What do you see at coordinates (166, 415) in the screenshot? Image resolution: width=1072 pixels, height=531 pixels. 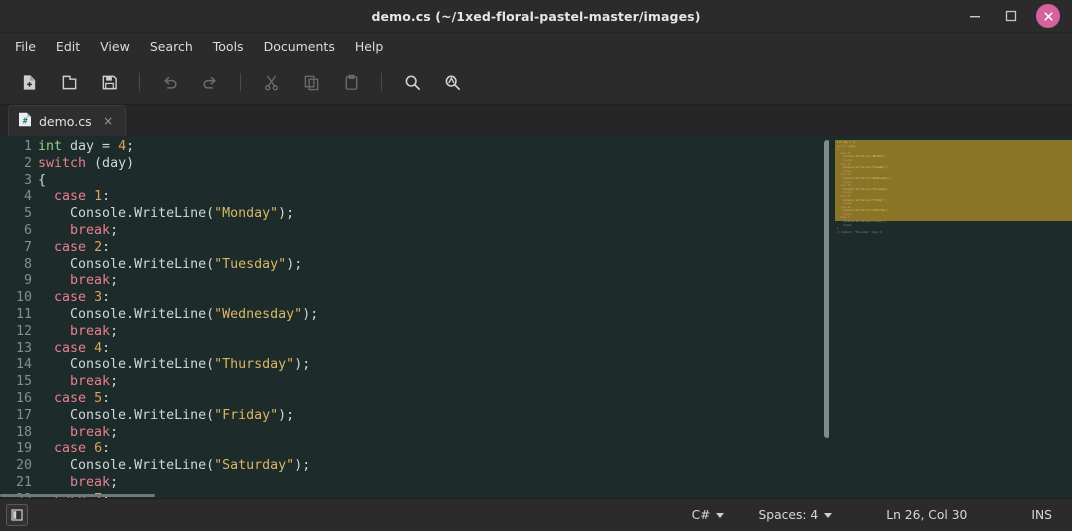 I see `line-source: Console.WriteLine("Friday");` at bounding box center [166, 415].